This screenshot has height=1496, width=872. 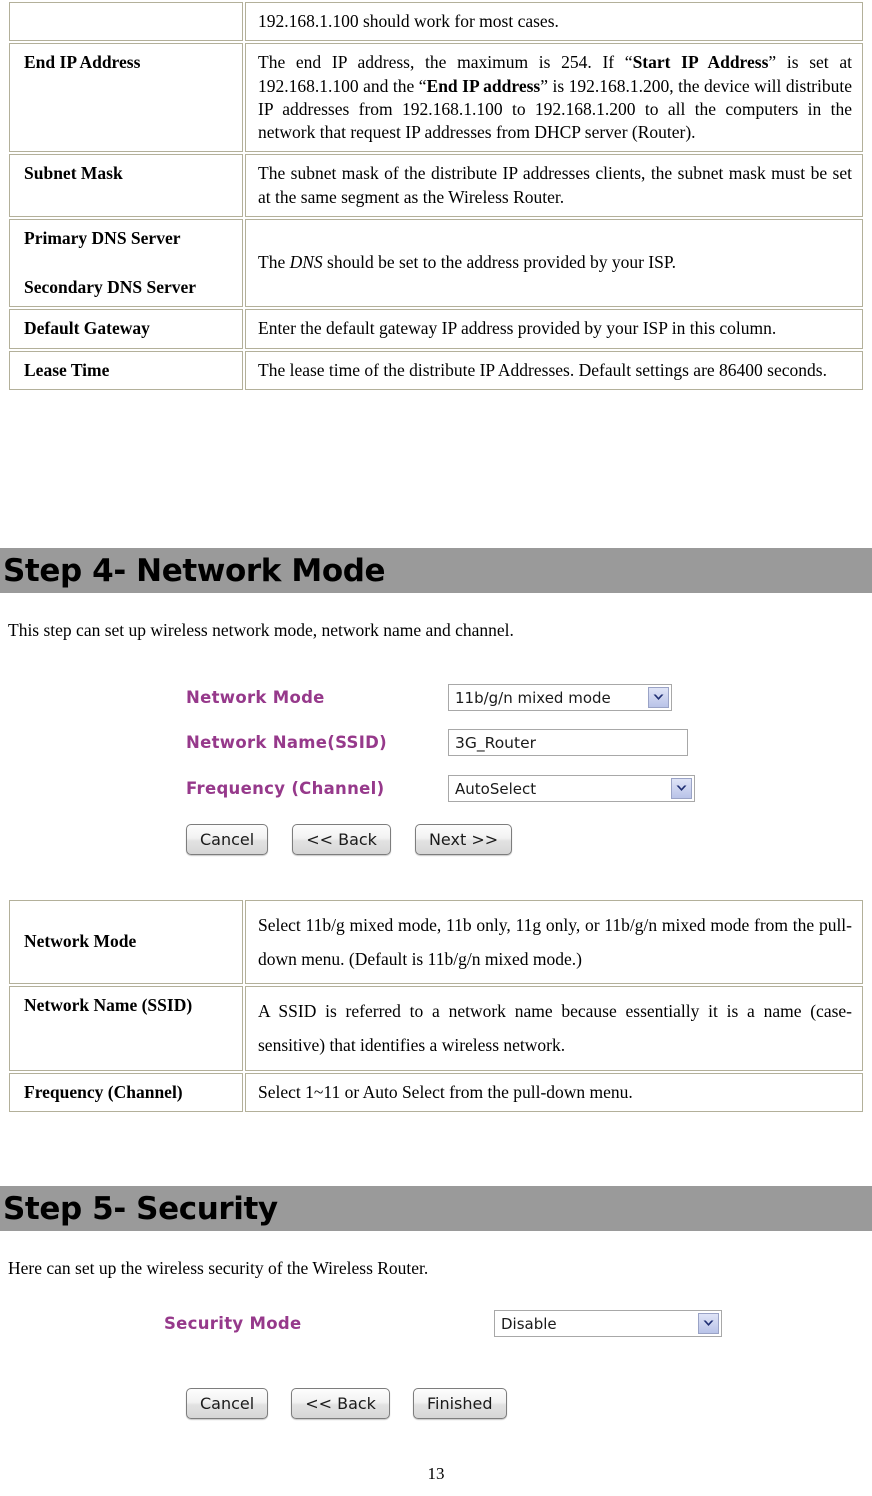 I want to click on step-5-button-row: Cancel << Back Finished, so click(x=346, y=1403).